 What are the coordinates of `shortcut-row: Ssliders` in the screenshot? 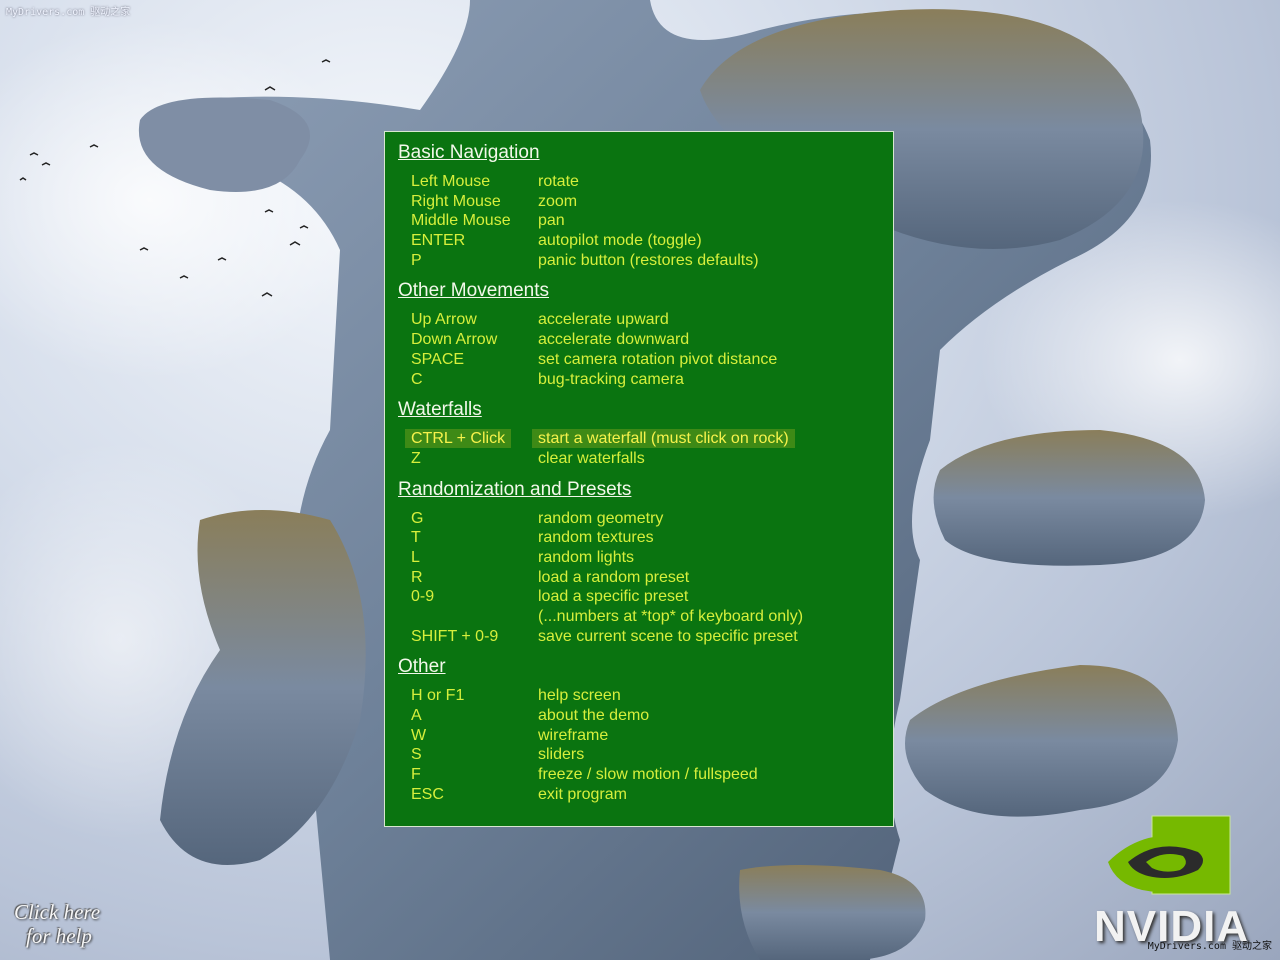 It's located at (645, 755).